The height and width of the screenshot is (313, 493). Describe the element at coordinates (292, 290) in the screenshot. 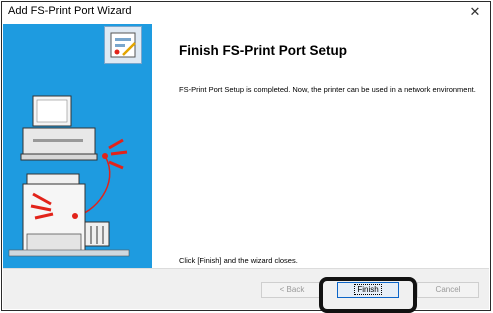

I see `back-button: < Back` at that location.